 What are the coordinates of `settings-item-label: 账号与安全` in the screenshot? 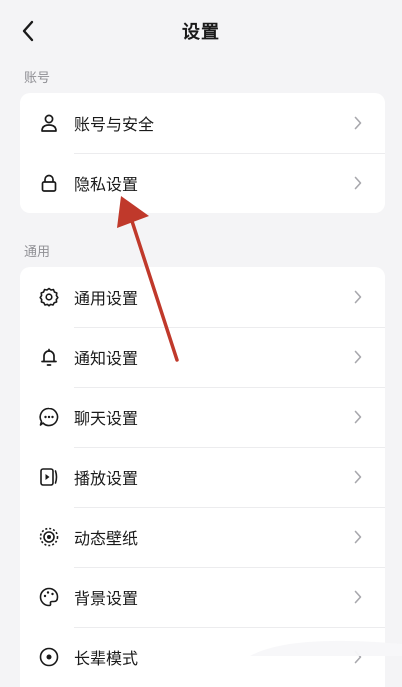 It's located at (114, 124).